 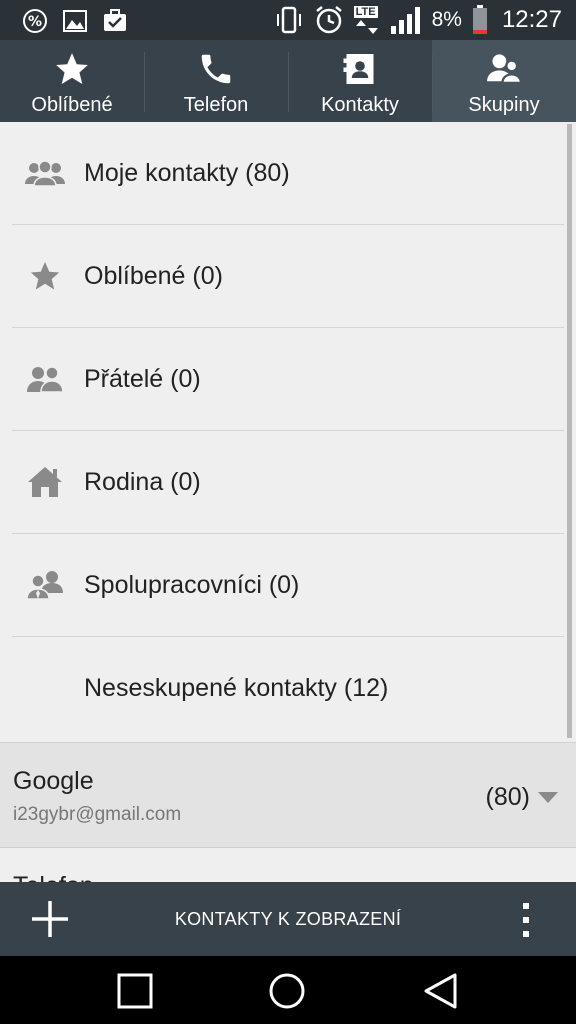 I want to click on battery-low-icon, so click(x=479, y=19).